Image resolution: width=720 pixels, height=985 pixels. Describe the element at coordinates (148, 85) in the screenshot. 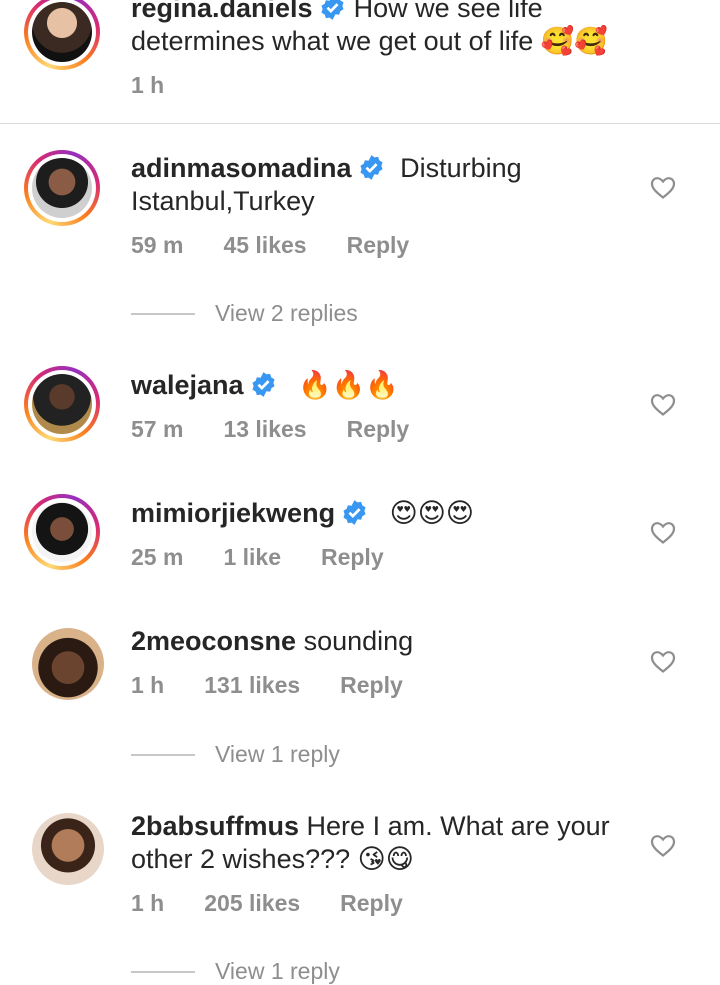

I see `caption-time: 1 h` at that location.